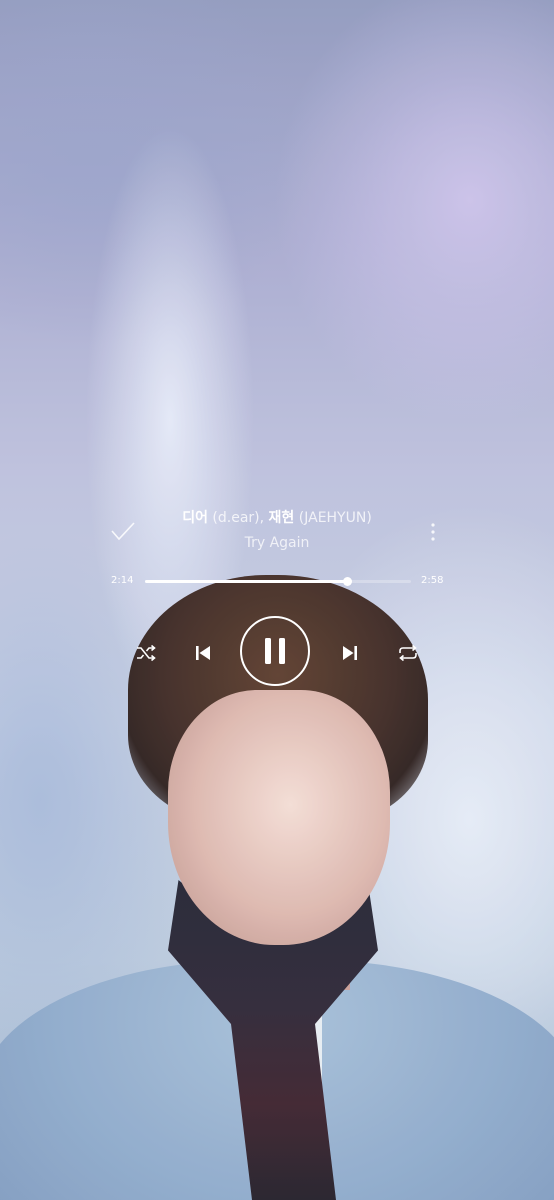 The width and height of the screenshot is (554, 1200). I want to click on repeat-icon, so click(408, 653).